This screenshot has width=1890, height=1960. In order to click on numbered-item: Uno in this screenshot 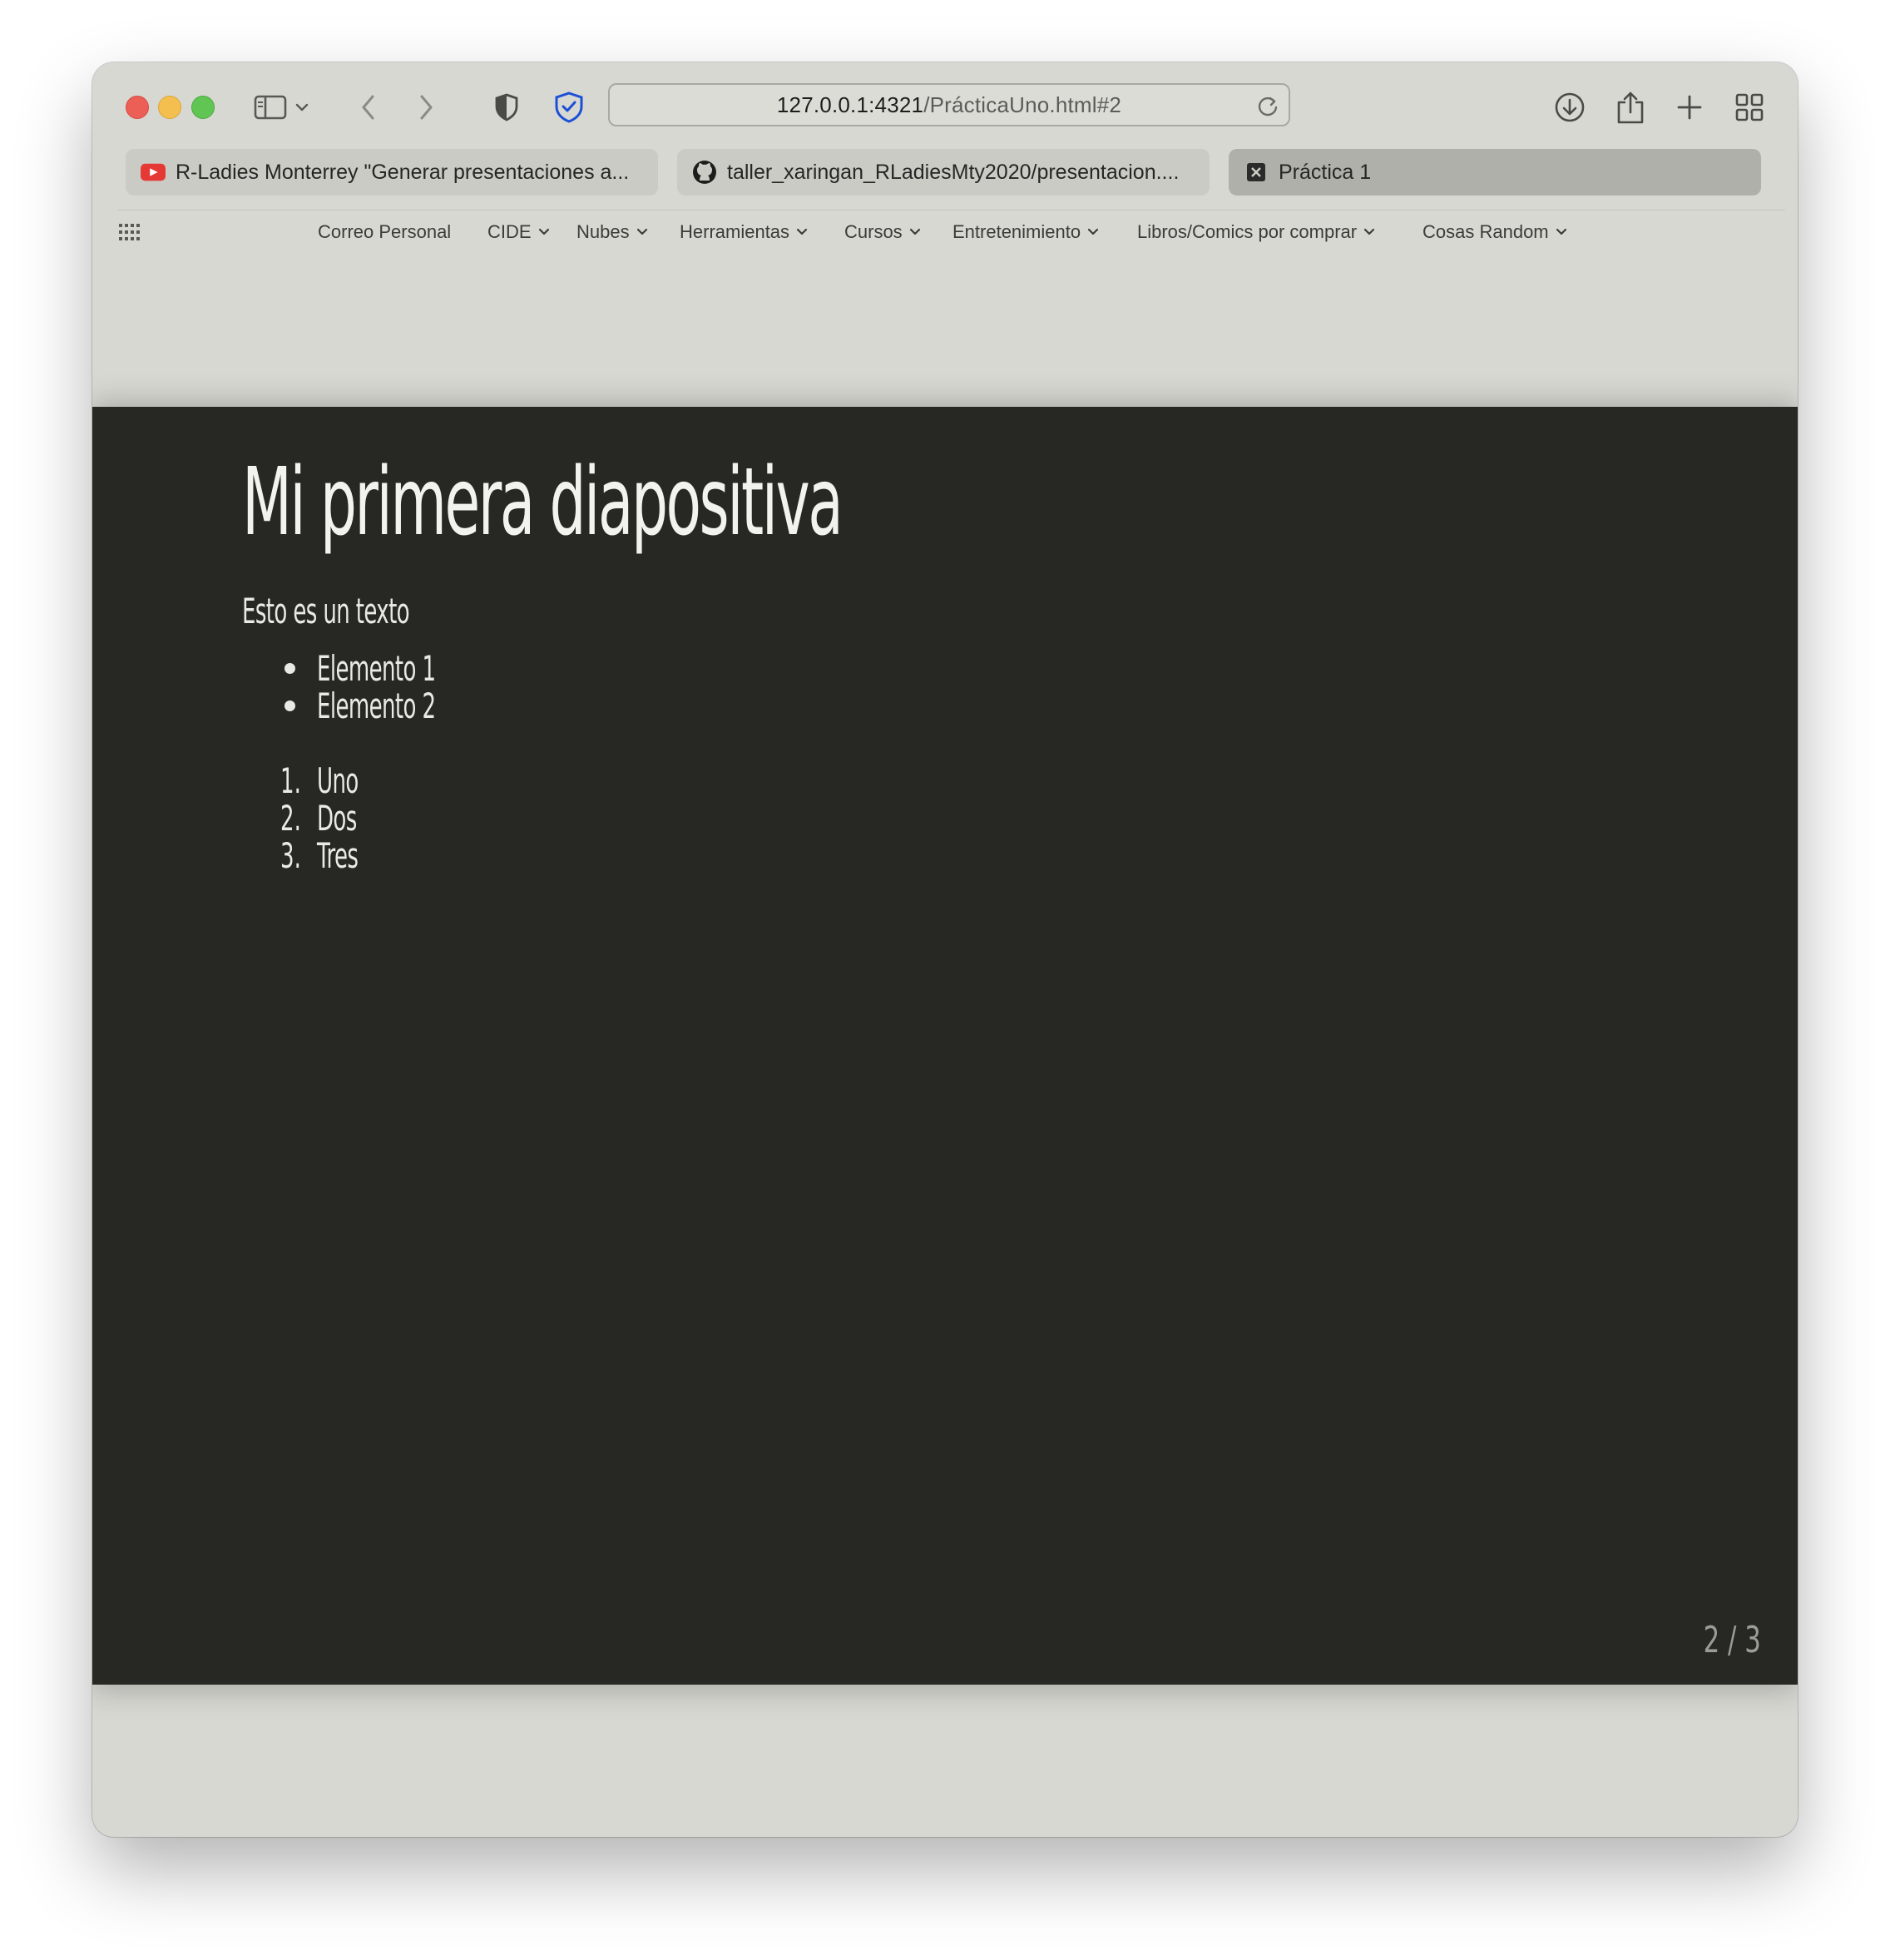, I will do `click(338, 780)`.